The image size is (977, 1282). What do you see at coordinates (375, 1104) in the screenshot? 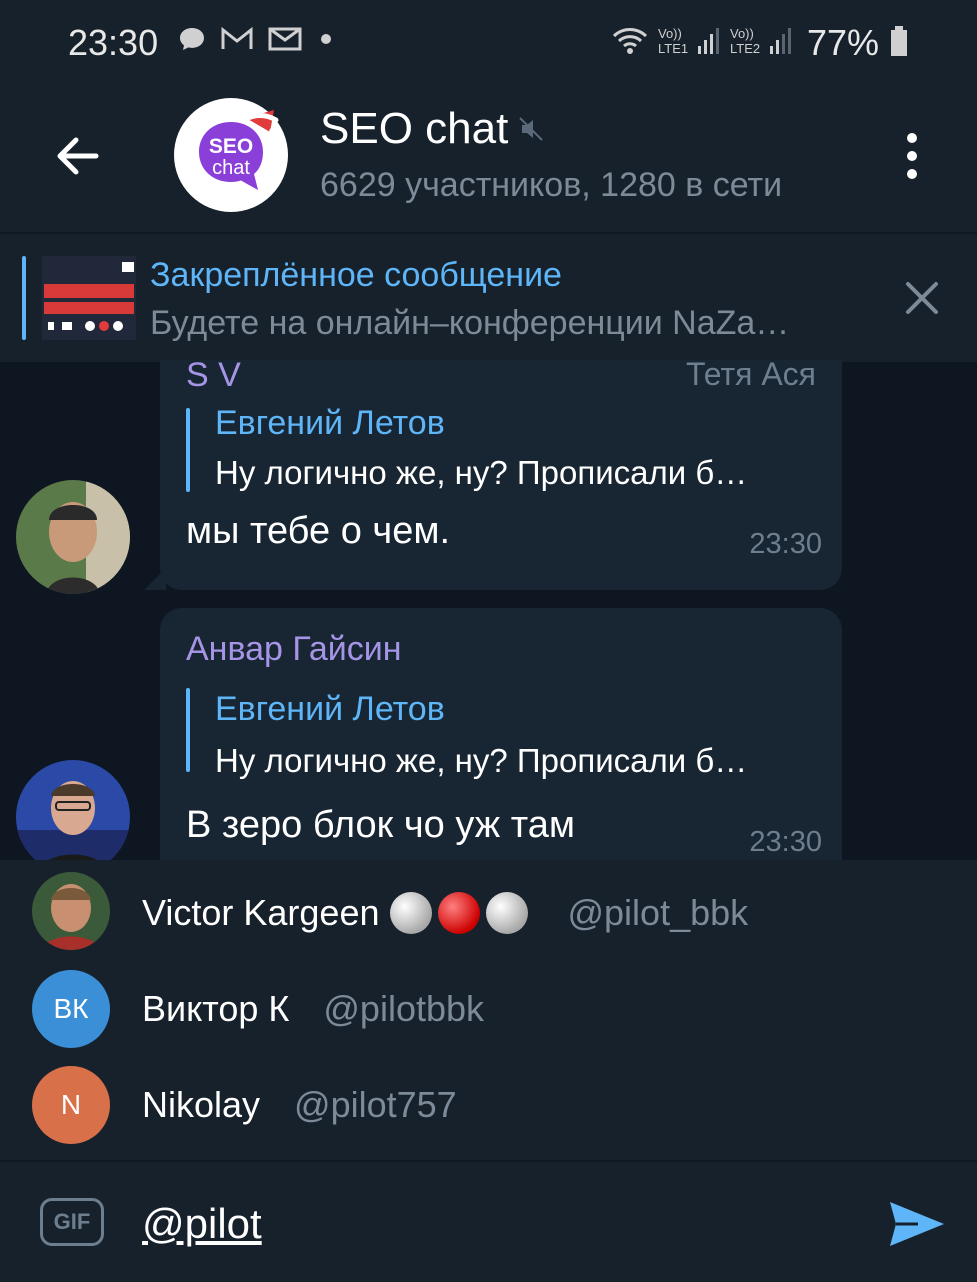
I see `mention-username: @pilot757` at bounding box center [375, 1104].